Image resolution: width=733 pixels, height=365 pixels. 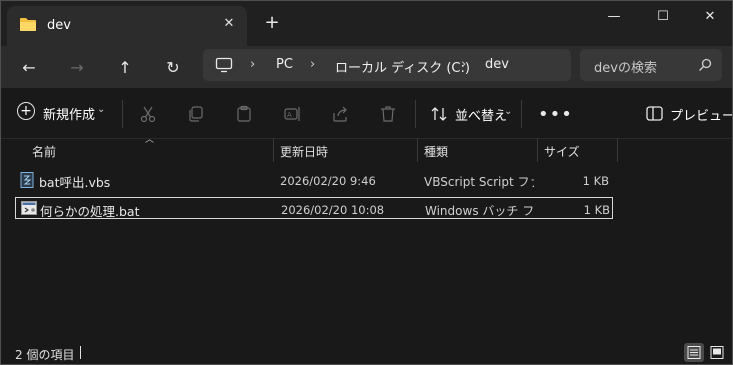 What do you see at coordinates (625, 66) in the screenshot?
I see `search-input: devの検索` at bounding box center [625, 66].